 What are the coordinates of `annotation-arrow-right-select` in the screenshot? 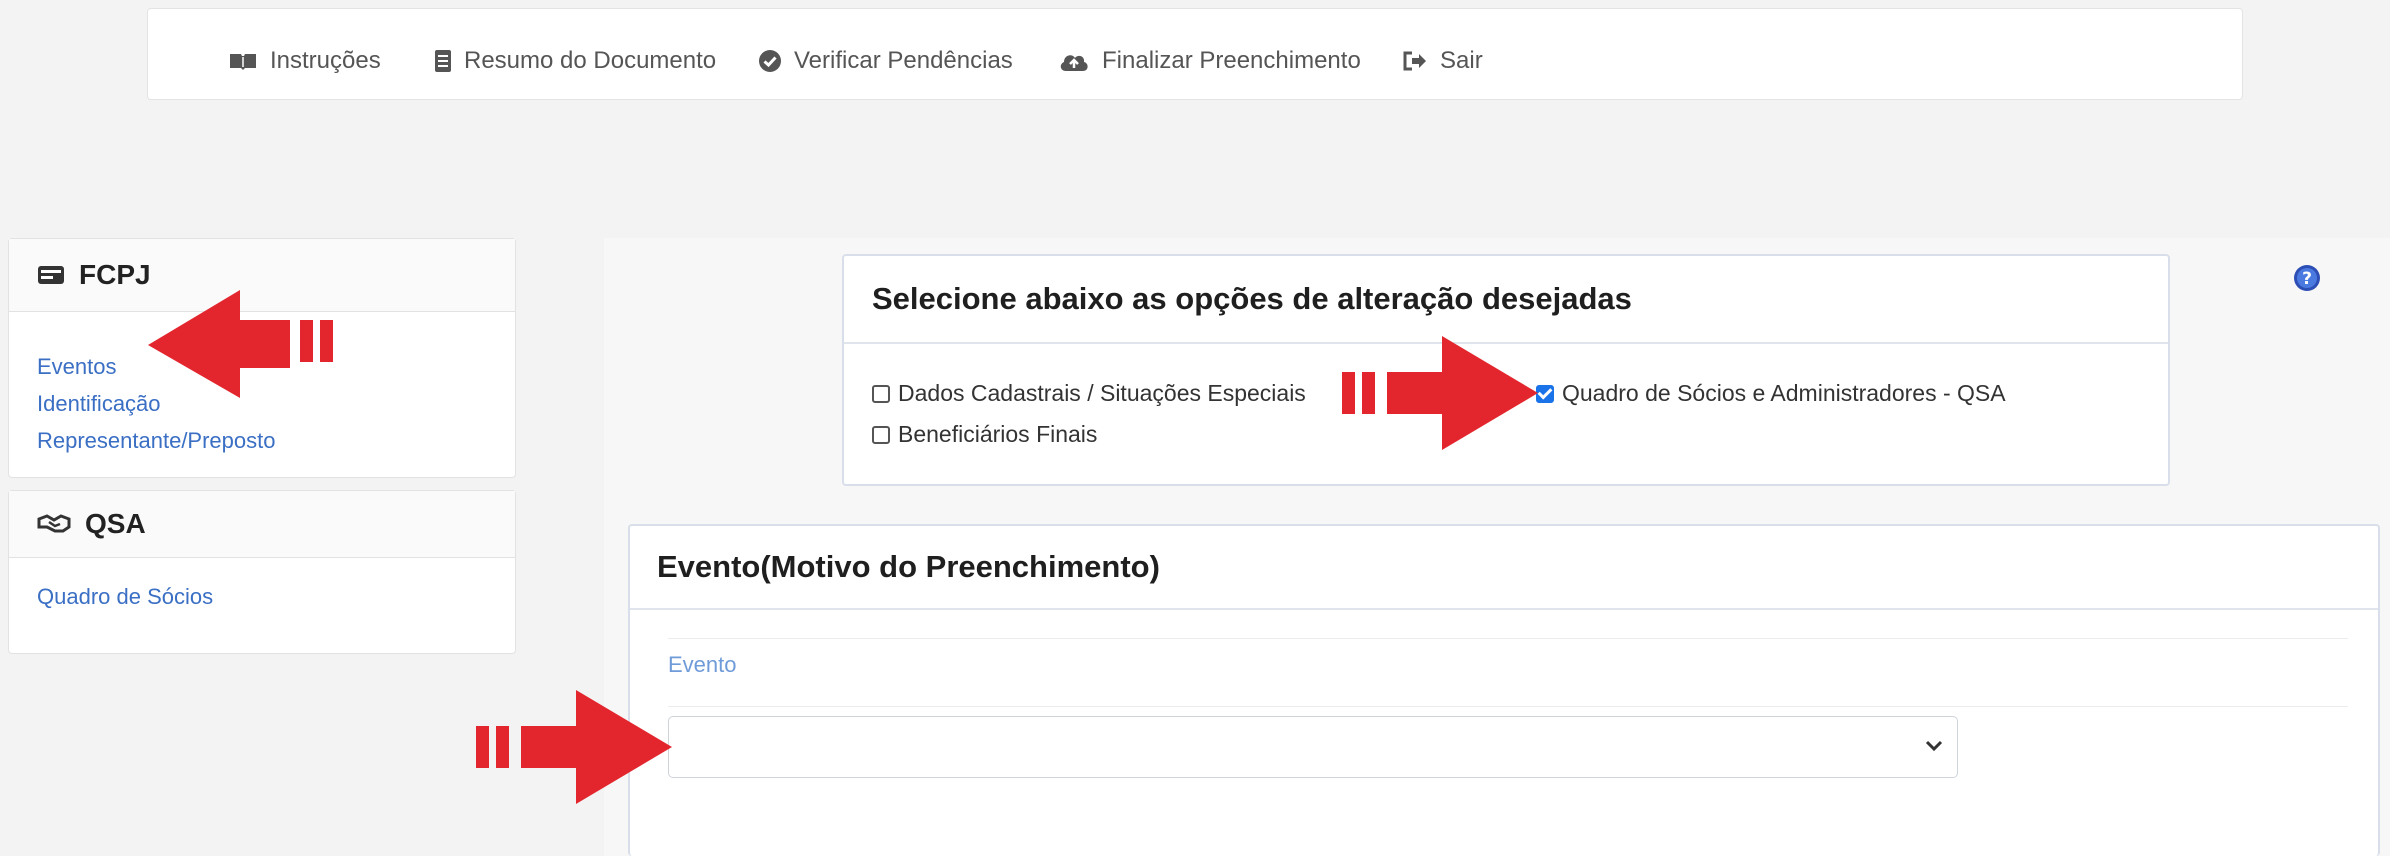 It's located at (574, 747).